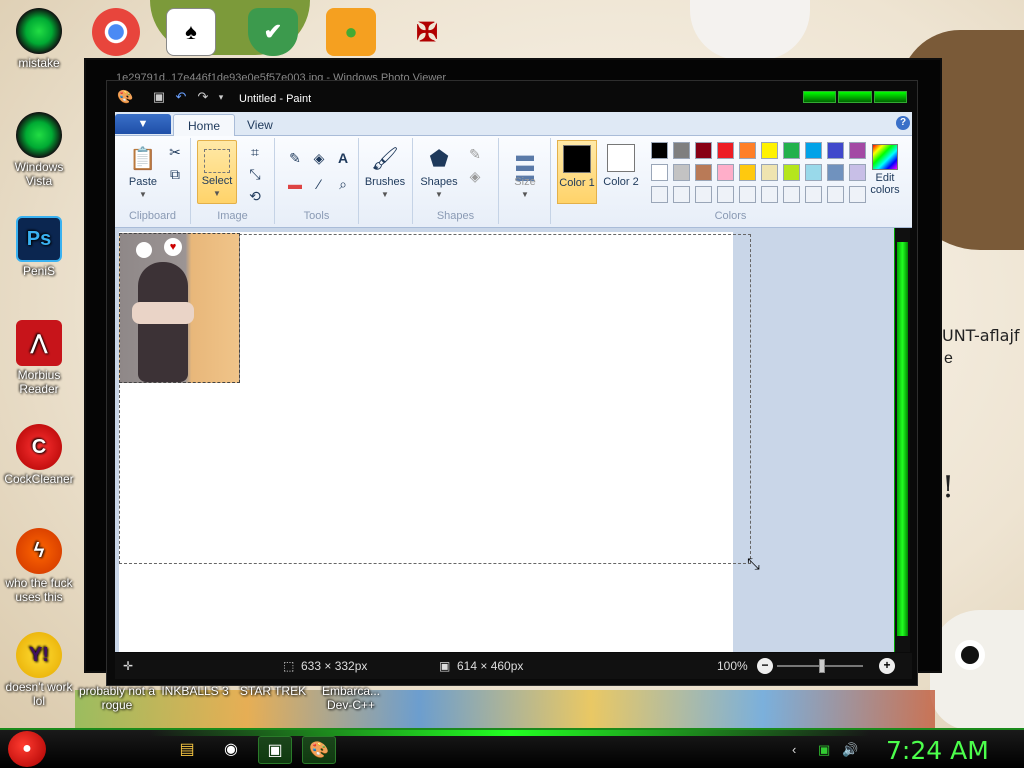  What do you see at coordinates (255, 152) in the screenshot?
I see `crop-icon: ⌗` at bounding box center [255, 152].